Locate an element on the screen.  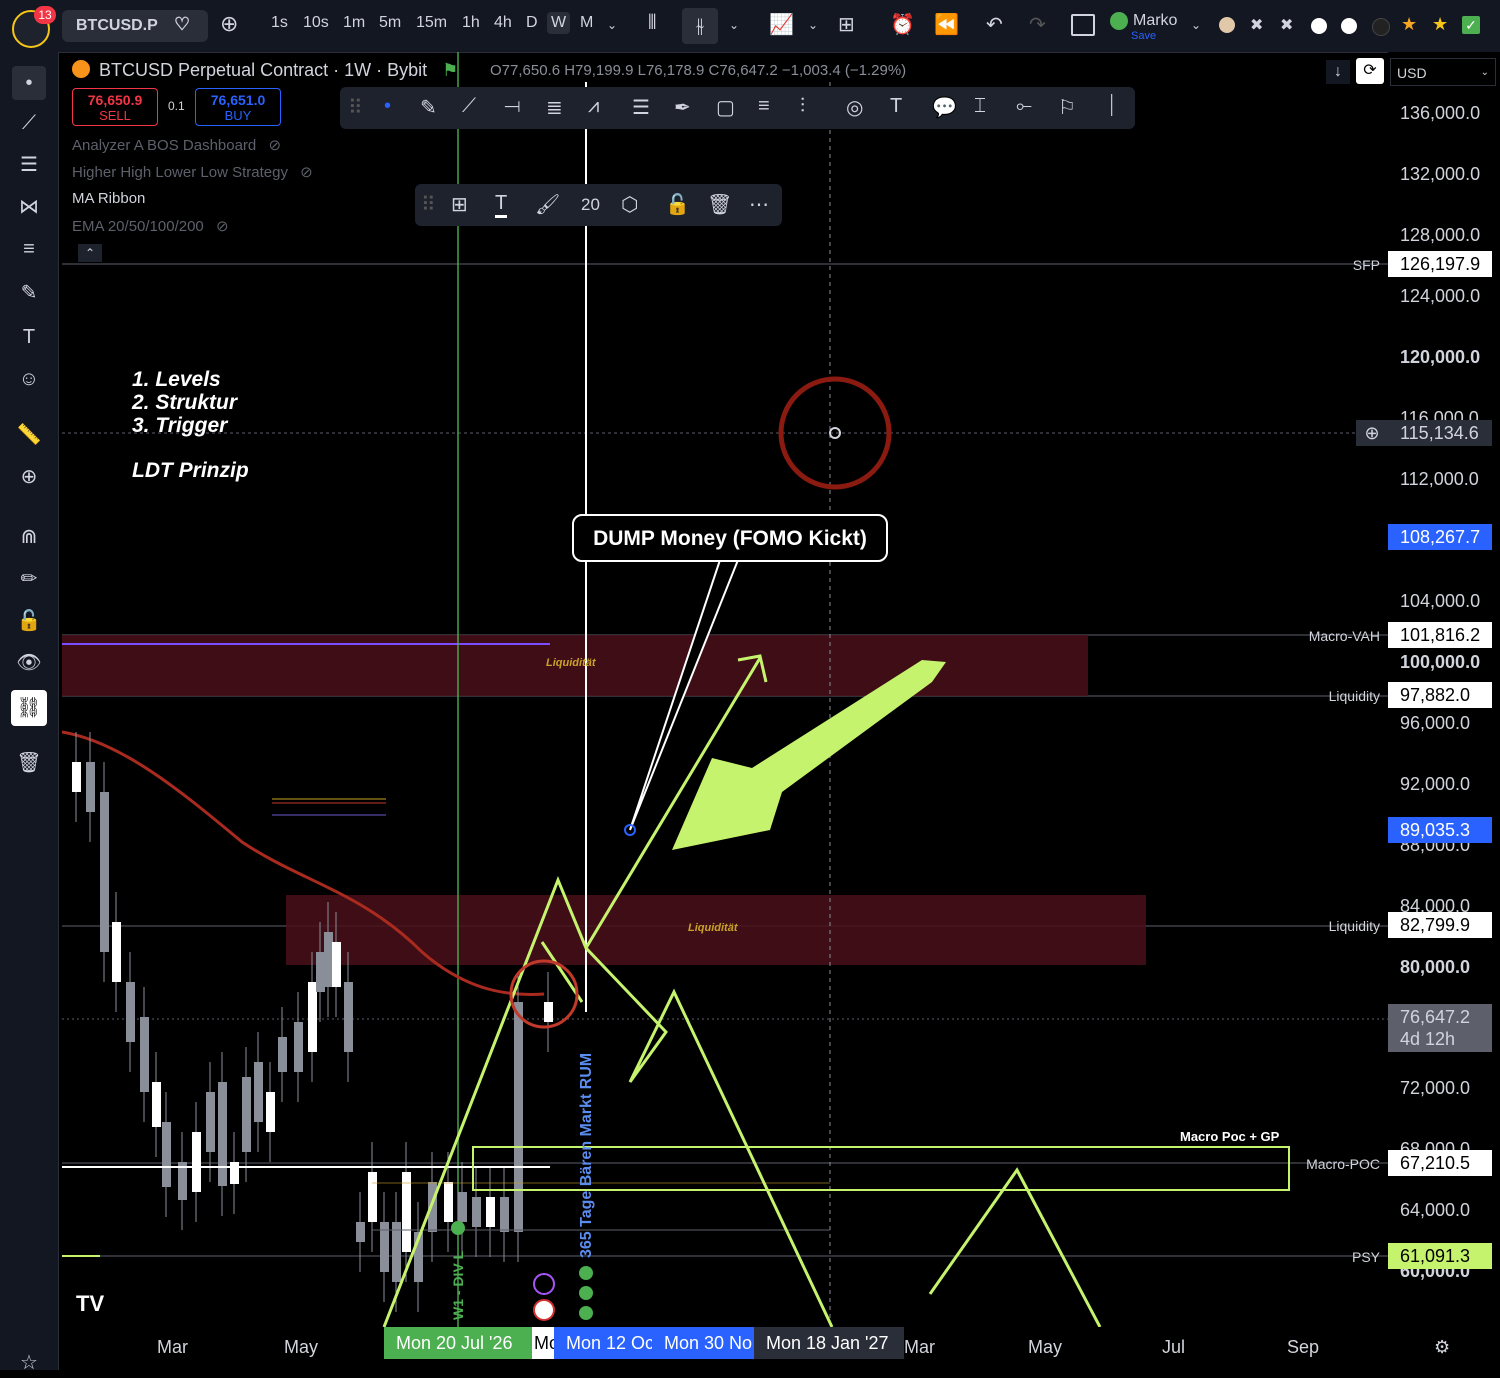
text-icon: T is located at coordinates (896, 106).